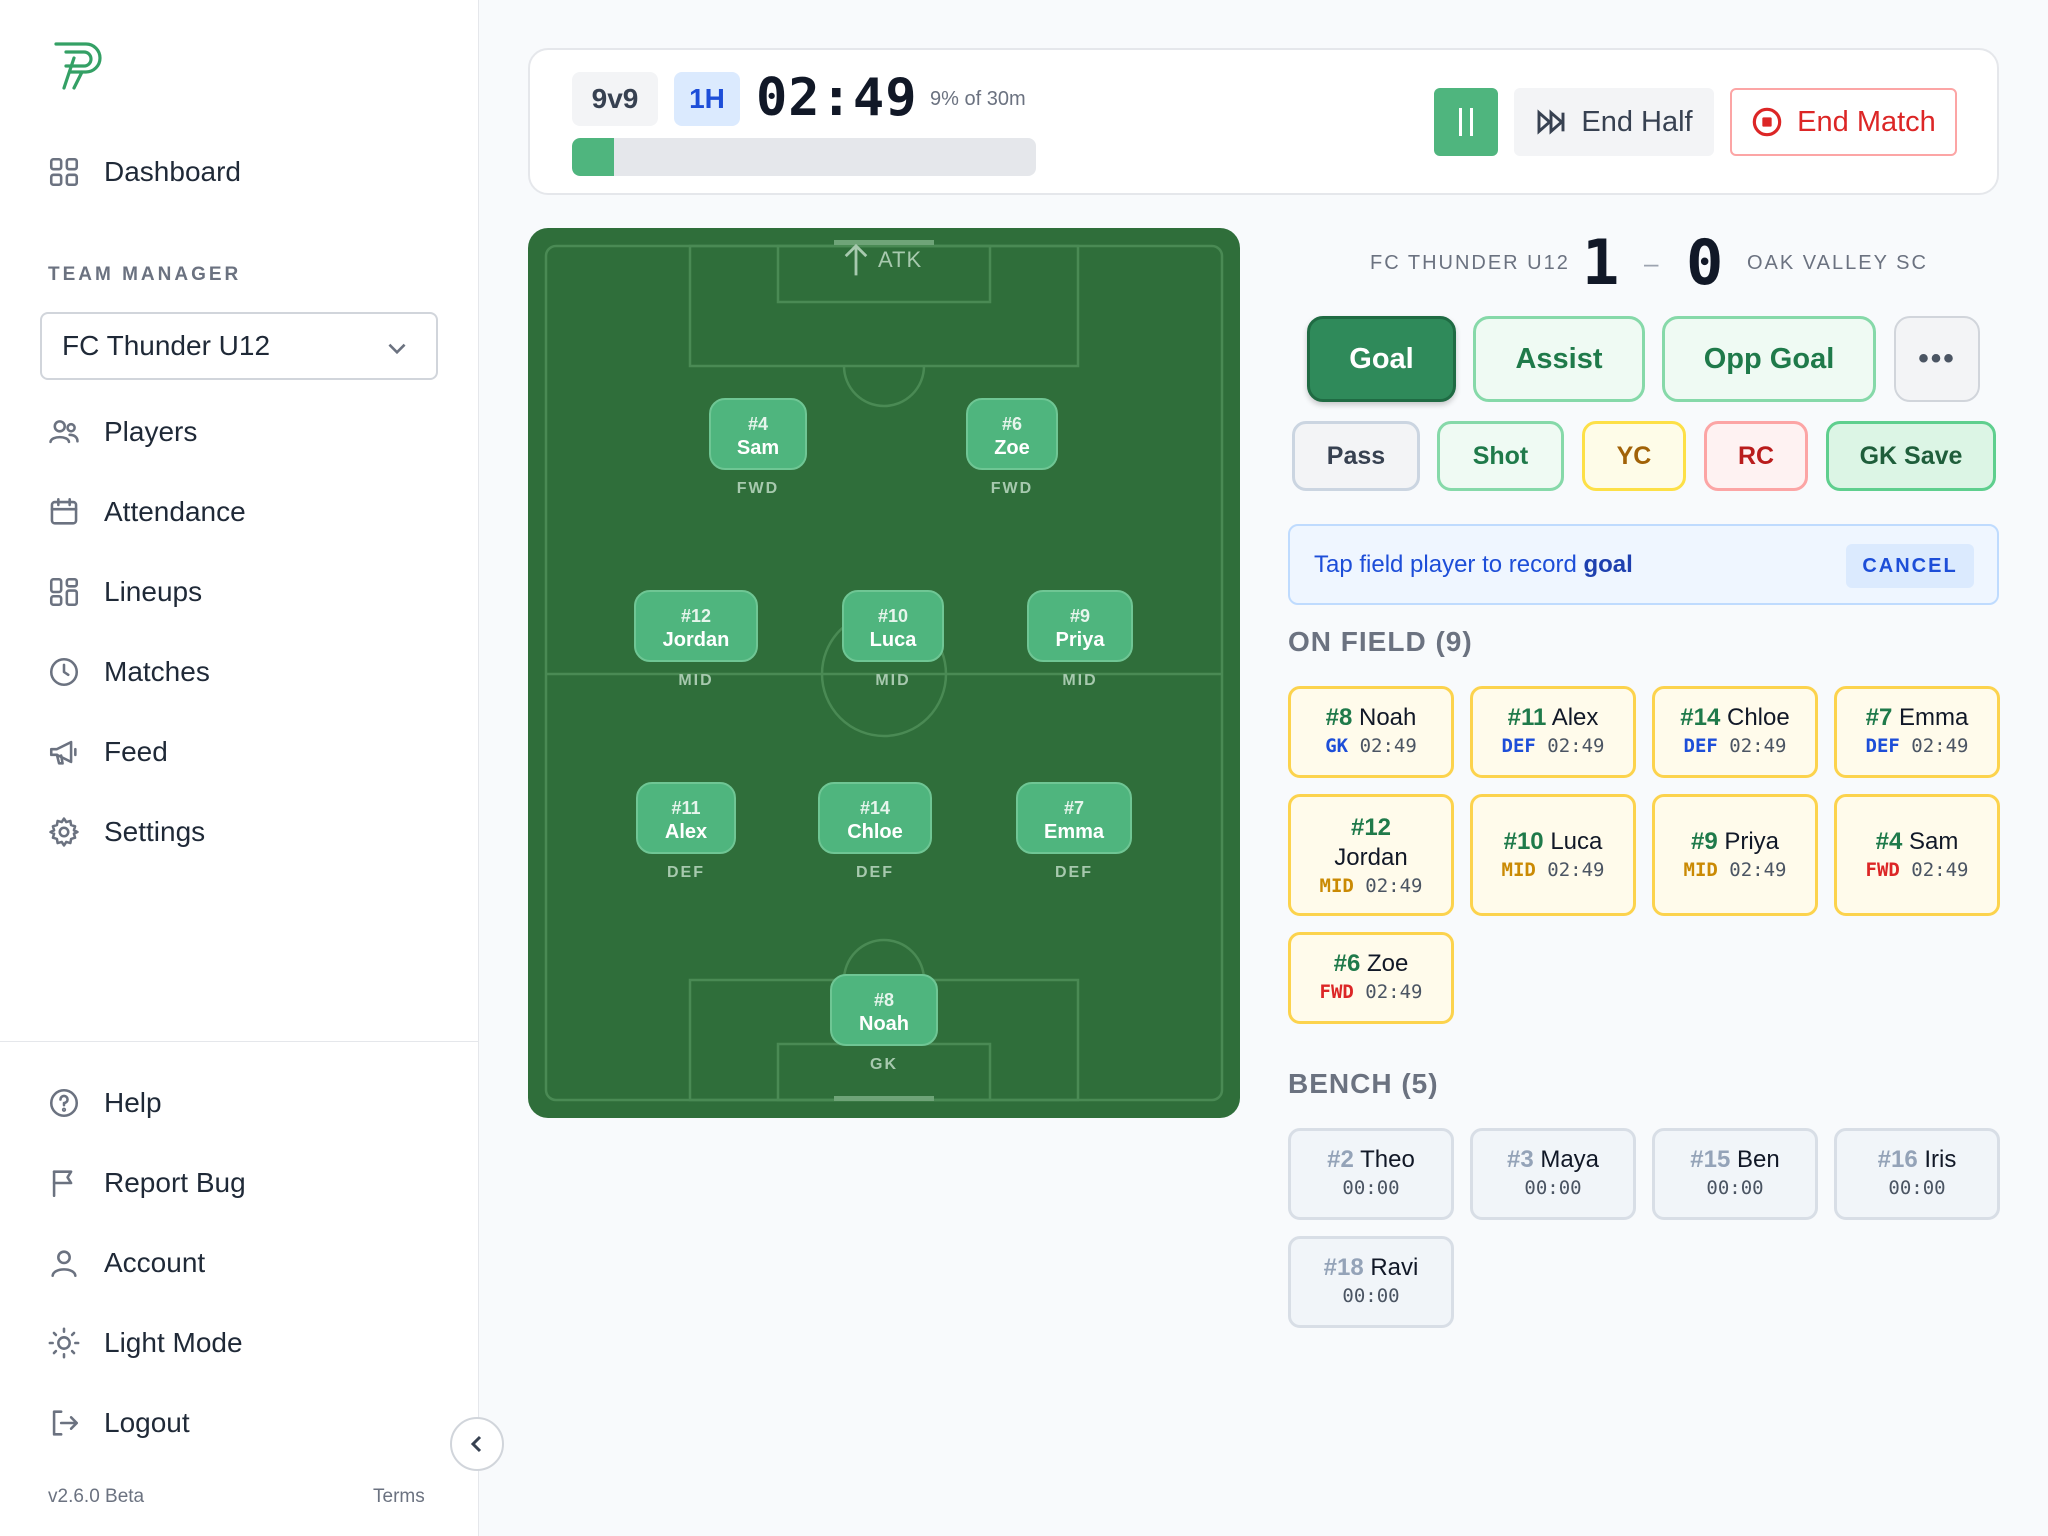  What do you see at coordinates (1917, 855) in the screenshot?
I see `on-field-player-card: #4 Sam FWD 02:49` at bounding box center [1917, 855].